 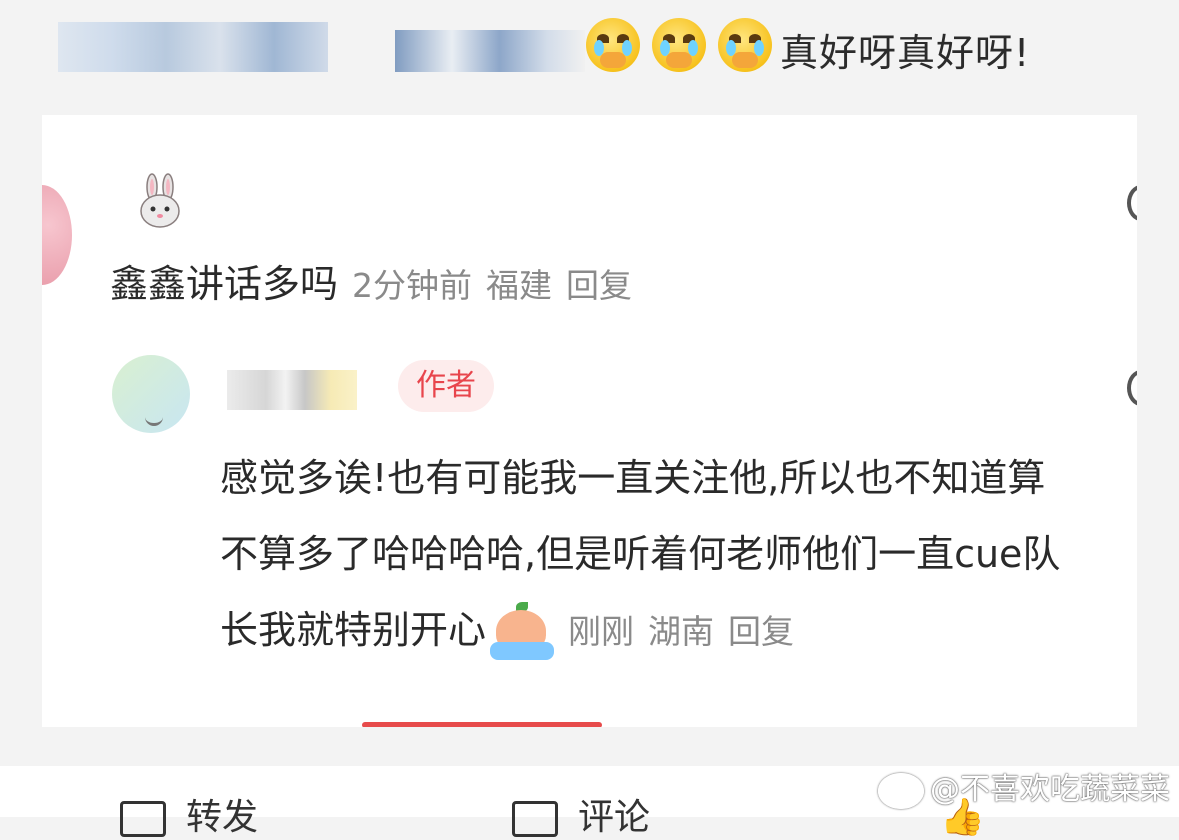 I want to click on repost-label: 转发, so click(x=222, y=817).